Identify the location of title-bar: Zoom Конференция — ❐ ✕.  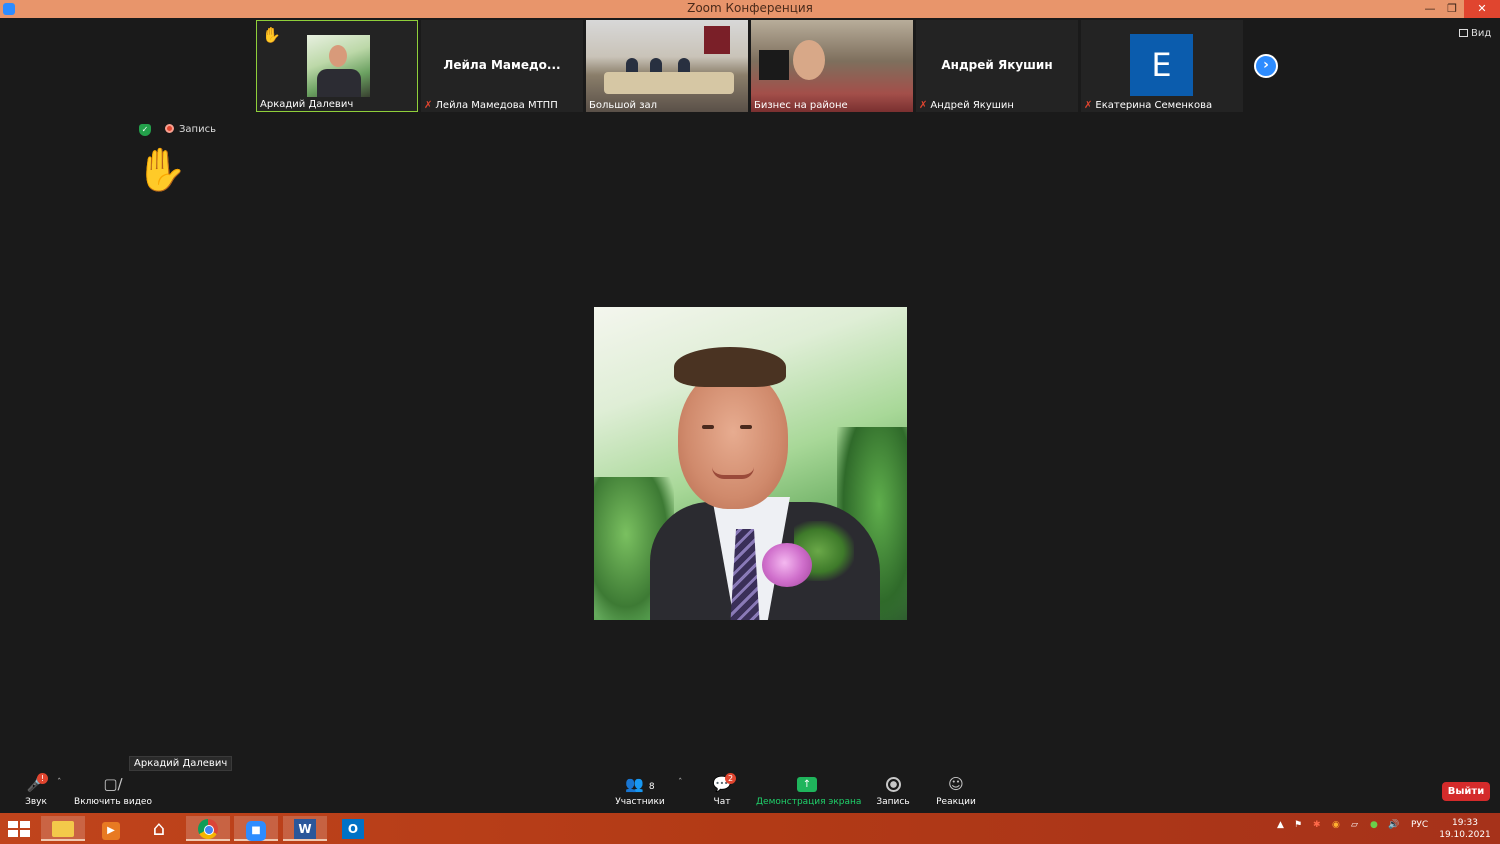
(750, 9).